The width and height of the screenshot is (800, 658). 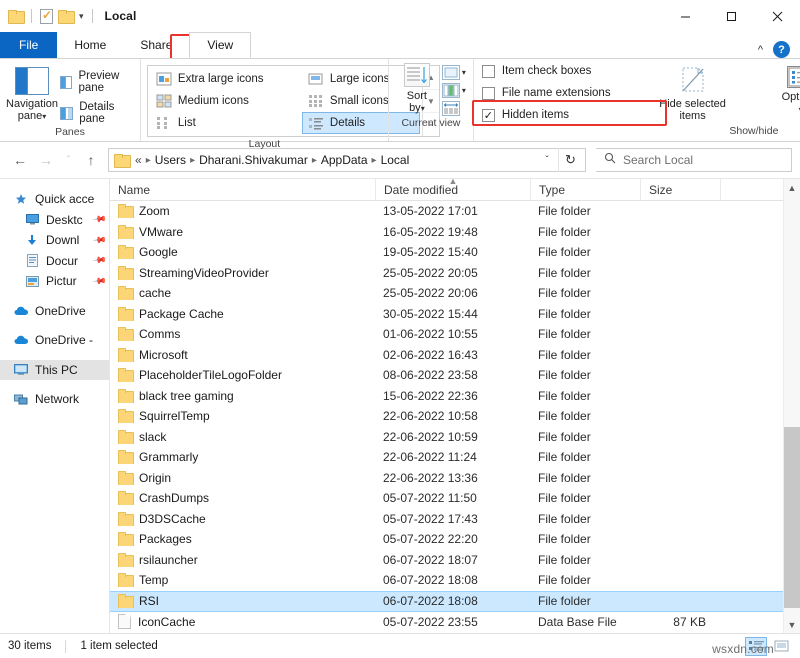 I want to click on hidden-items-option: ✓ Hidden items, so click(x=546, y=115).